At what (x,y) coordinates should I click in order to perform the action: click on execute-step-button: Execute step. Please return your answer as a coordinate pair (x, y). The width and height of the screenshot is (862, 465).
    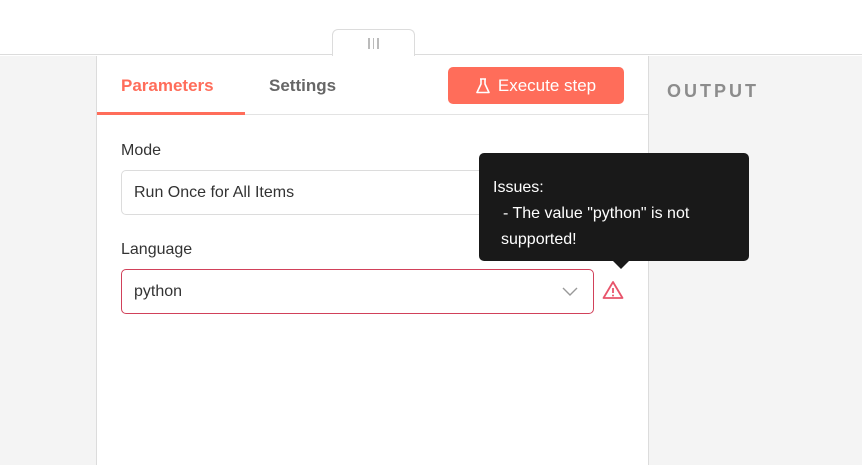
    Looking at the image, I should click on (536, 85).